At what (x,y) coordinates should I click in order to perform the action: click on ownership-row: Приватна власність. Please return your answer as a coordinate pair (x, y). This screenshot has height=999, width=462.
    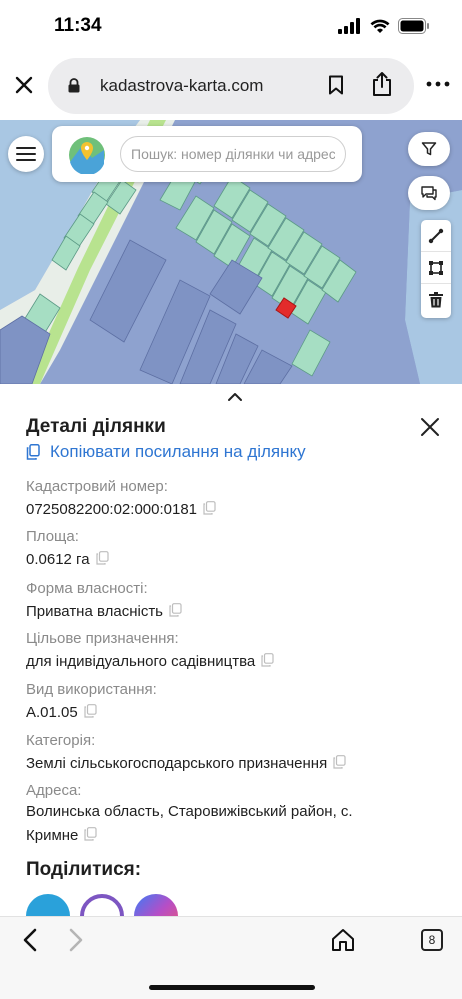
    Looking at the image, I should click on (104, 612).